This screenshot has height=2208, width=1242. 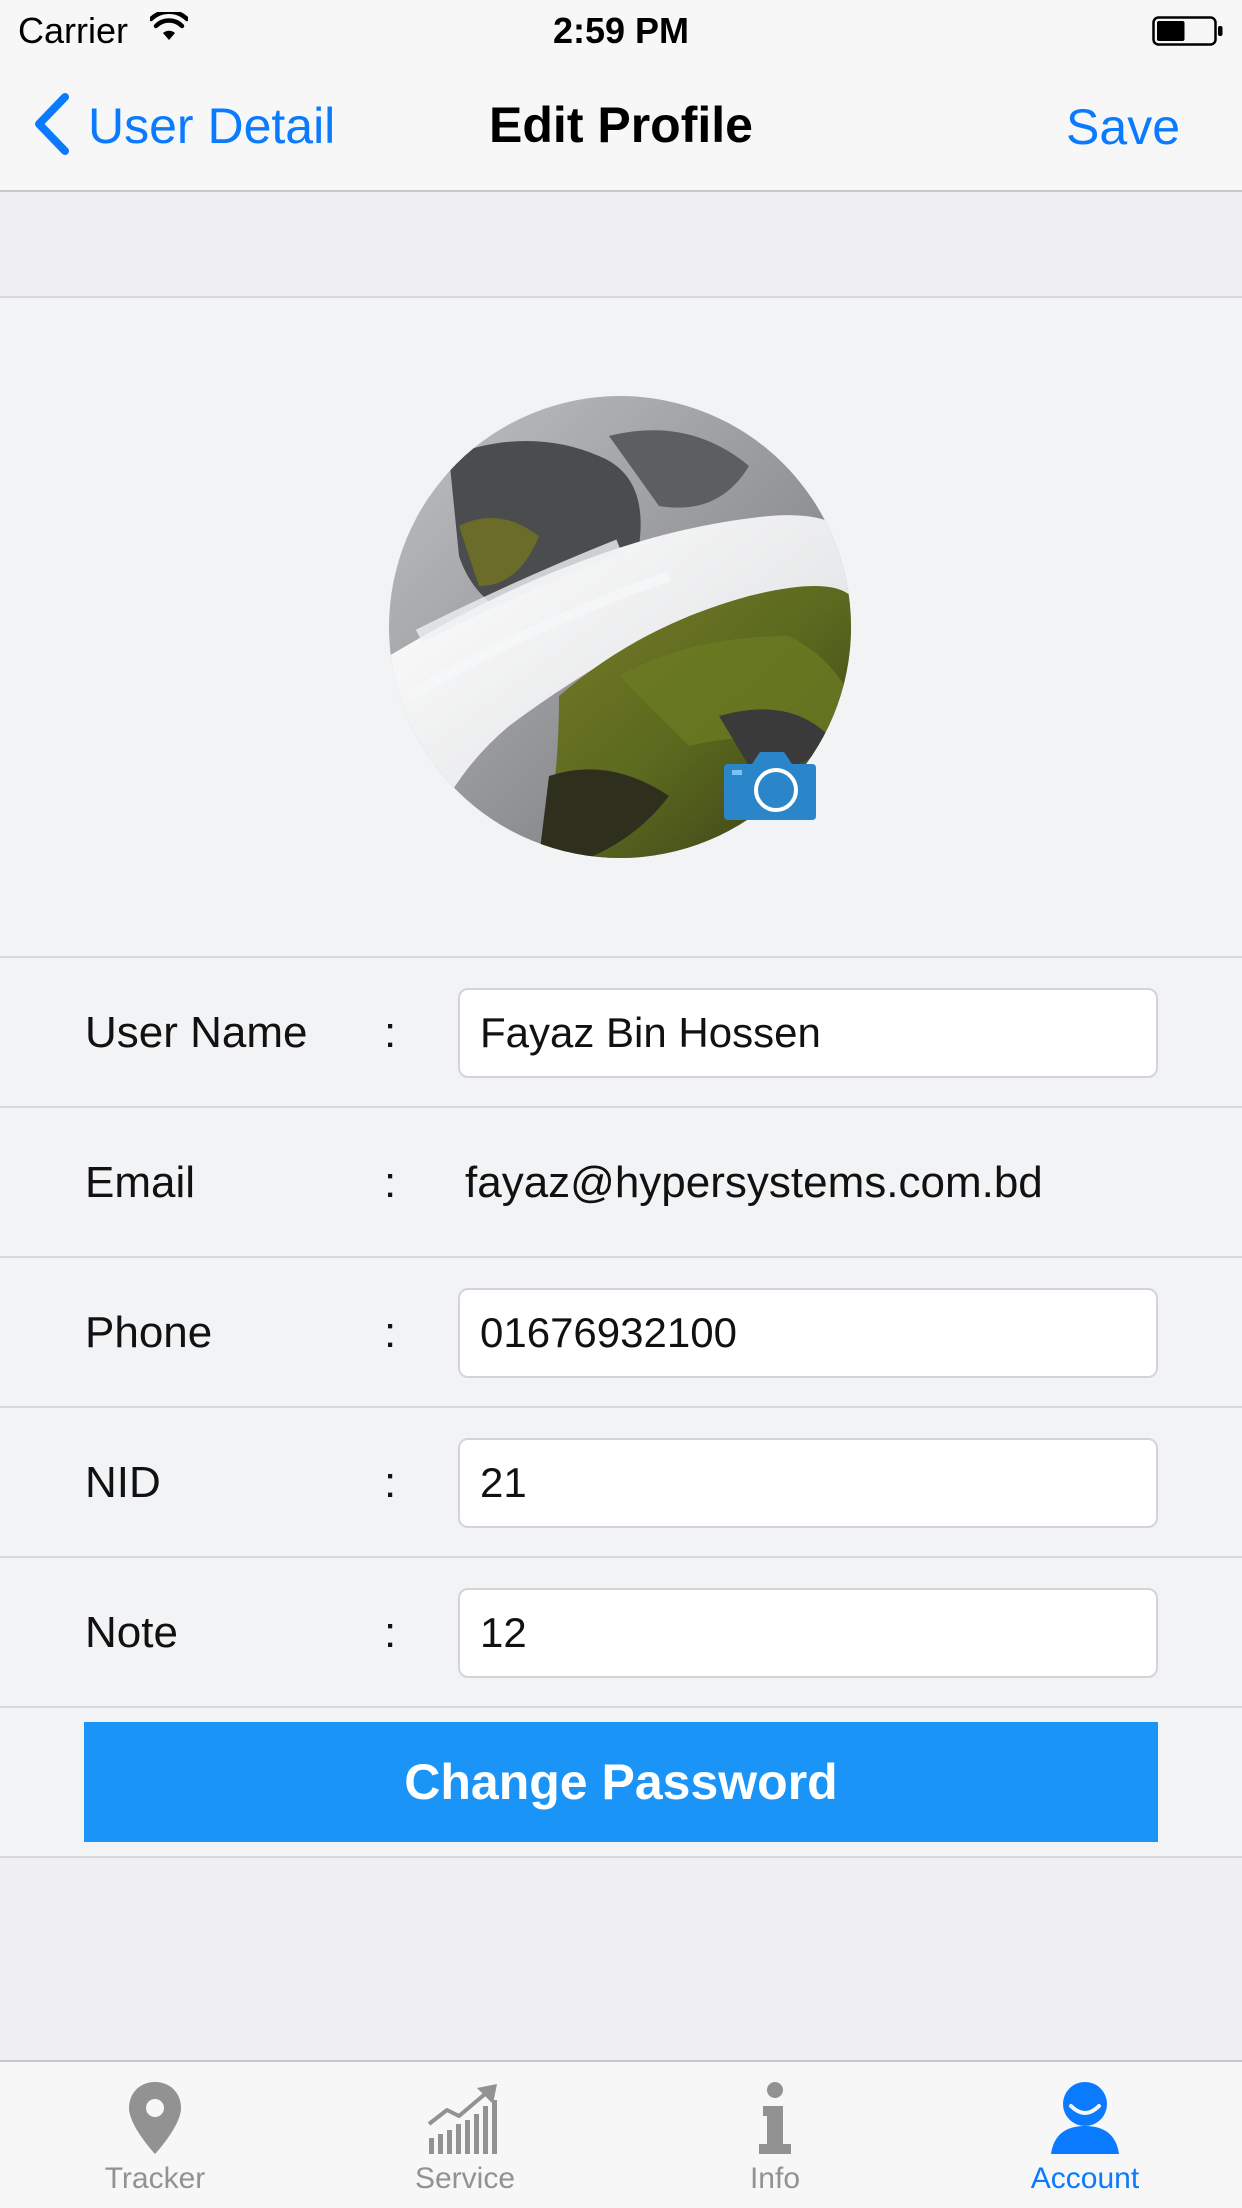 I want to click on nid-input, so click(x=808, y=1483).